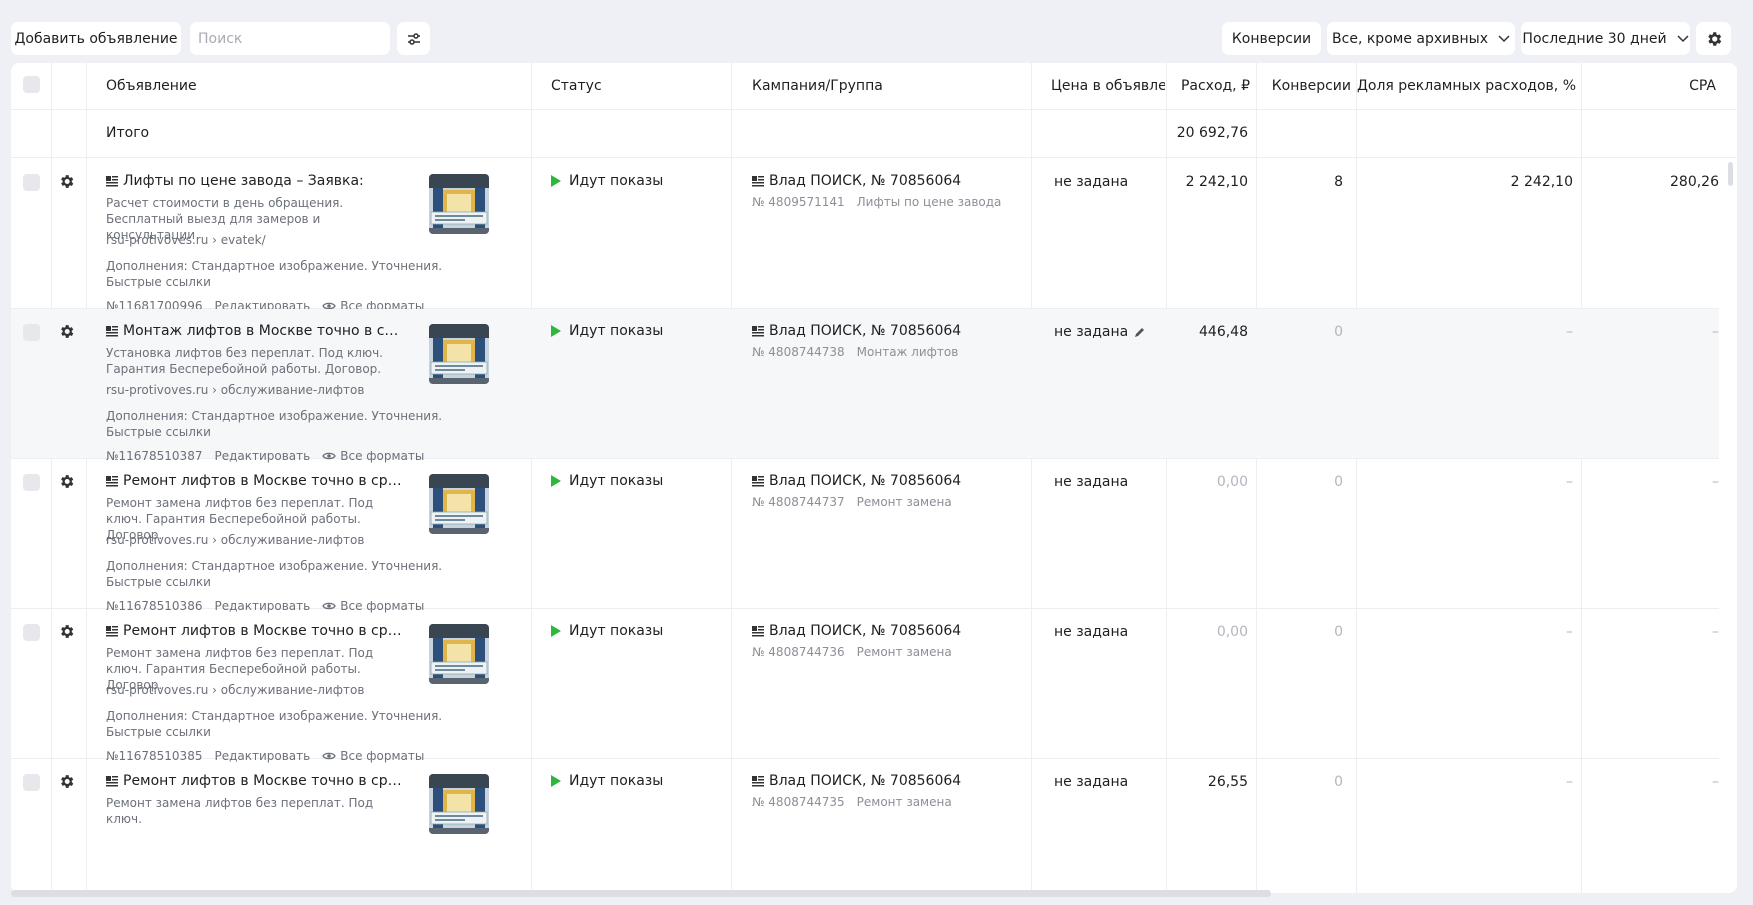  Describe the element at coordinates (1410, 38) in the screenshot. I see `status-filter-label: Все, кроме архивных` at that location.